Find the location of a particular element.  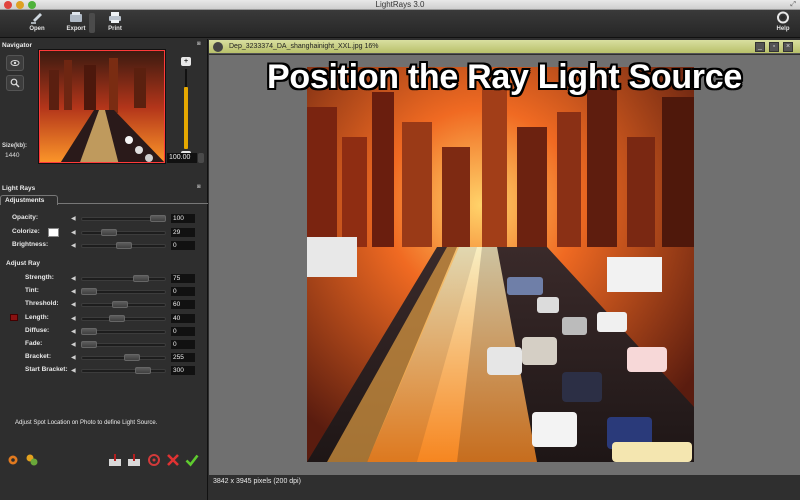

value-field: 29 is located at coordinates (183, 232).